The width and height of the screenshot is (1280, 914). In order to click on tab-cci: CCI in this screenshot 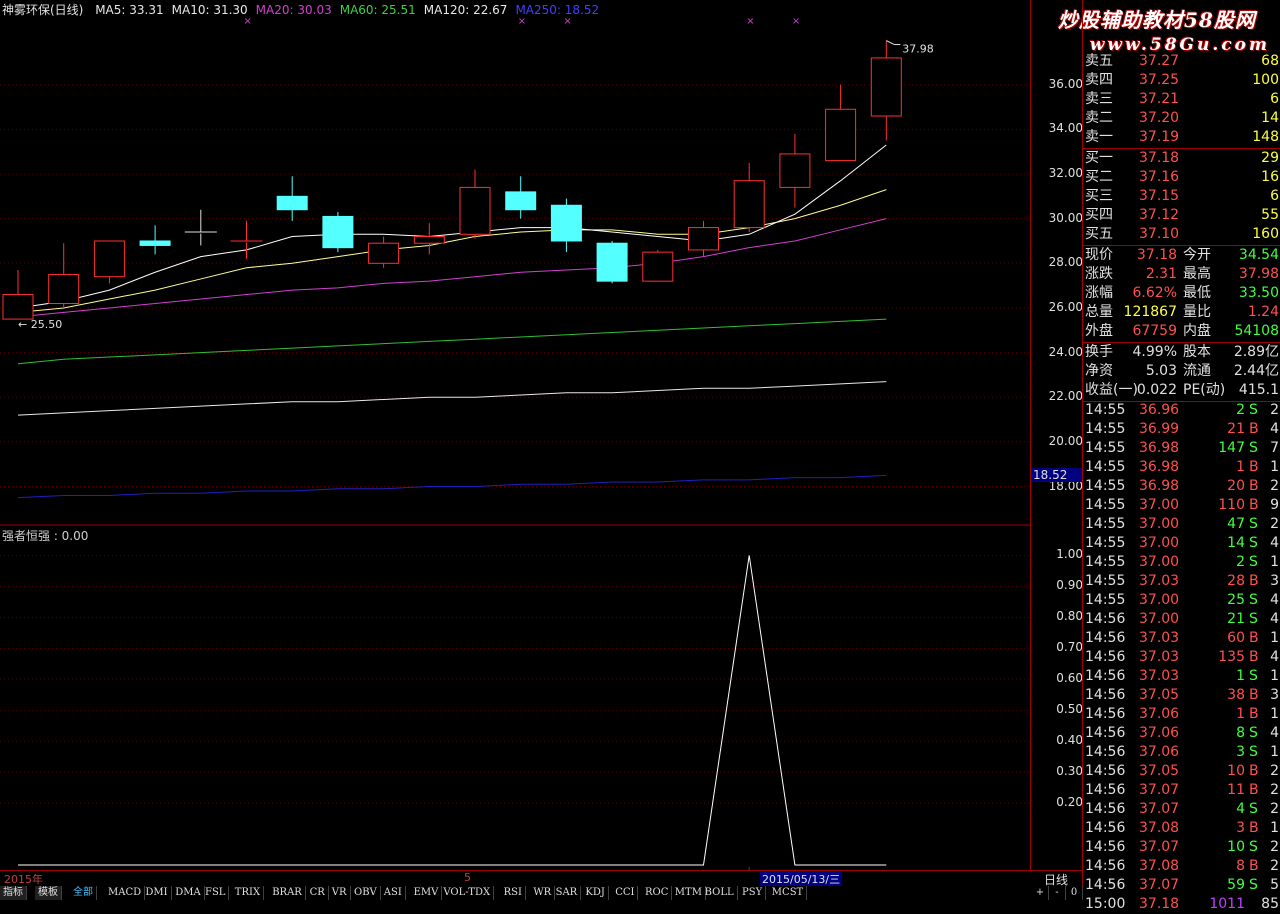, I will do `click(625, 893)`.